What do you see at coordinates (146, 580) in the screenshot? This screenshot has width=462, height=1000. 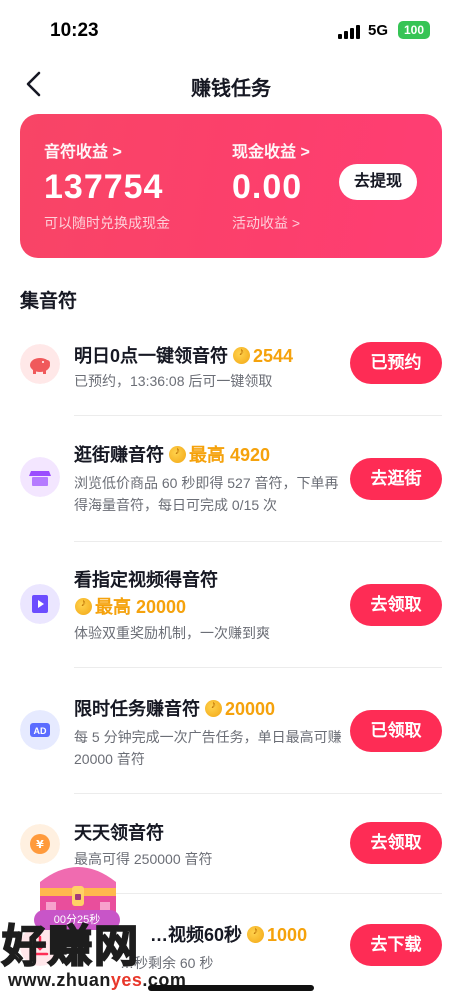 I see `task-title: 看指定视频得音符` at bounding box center [146, 580].